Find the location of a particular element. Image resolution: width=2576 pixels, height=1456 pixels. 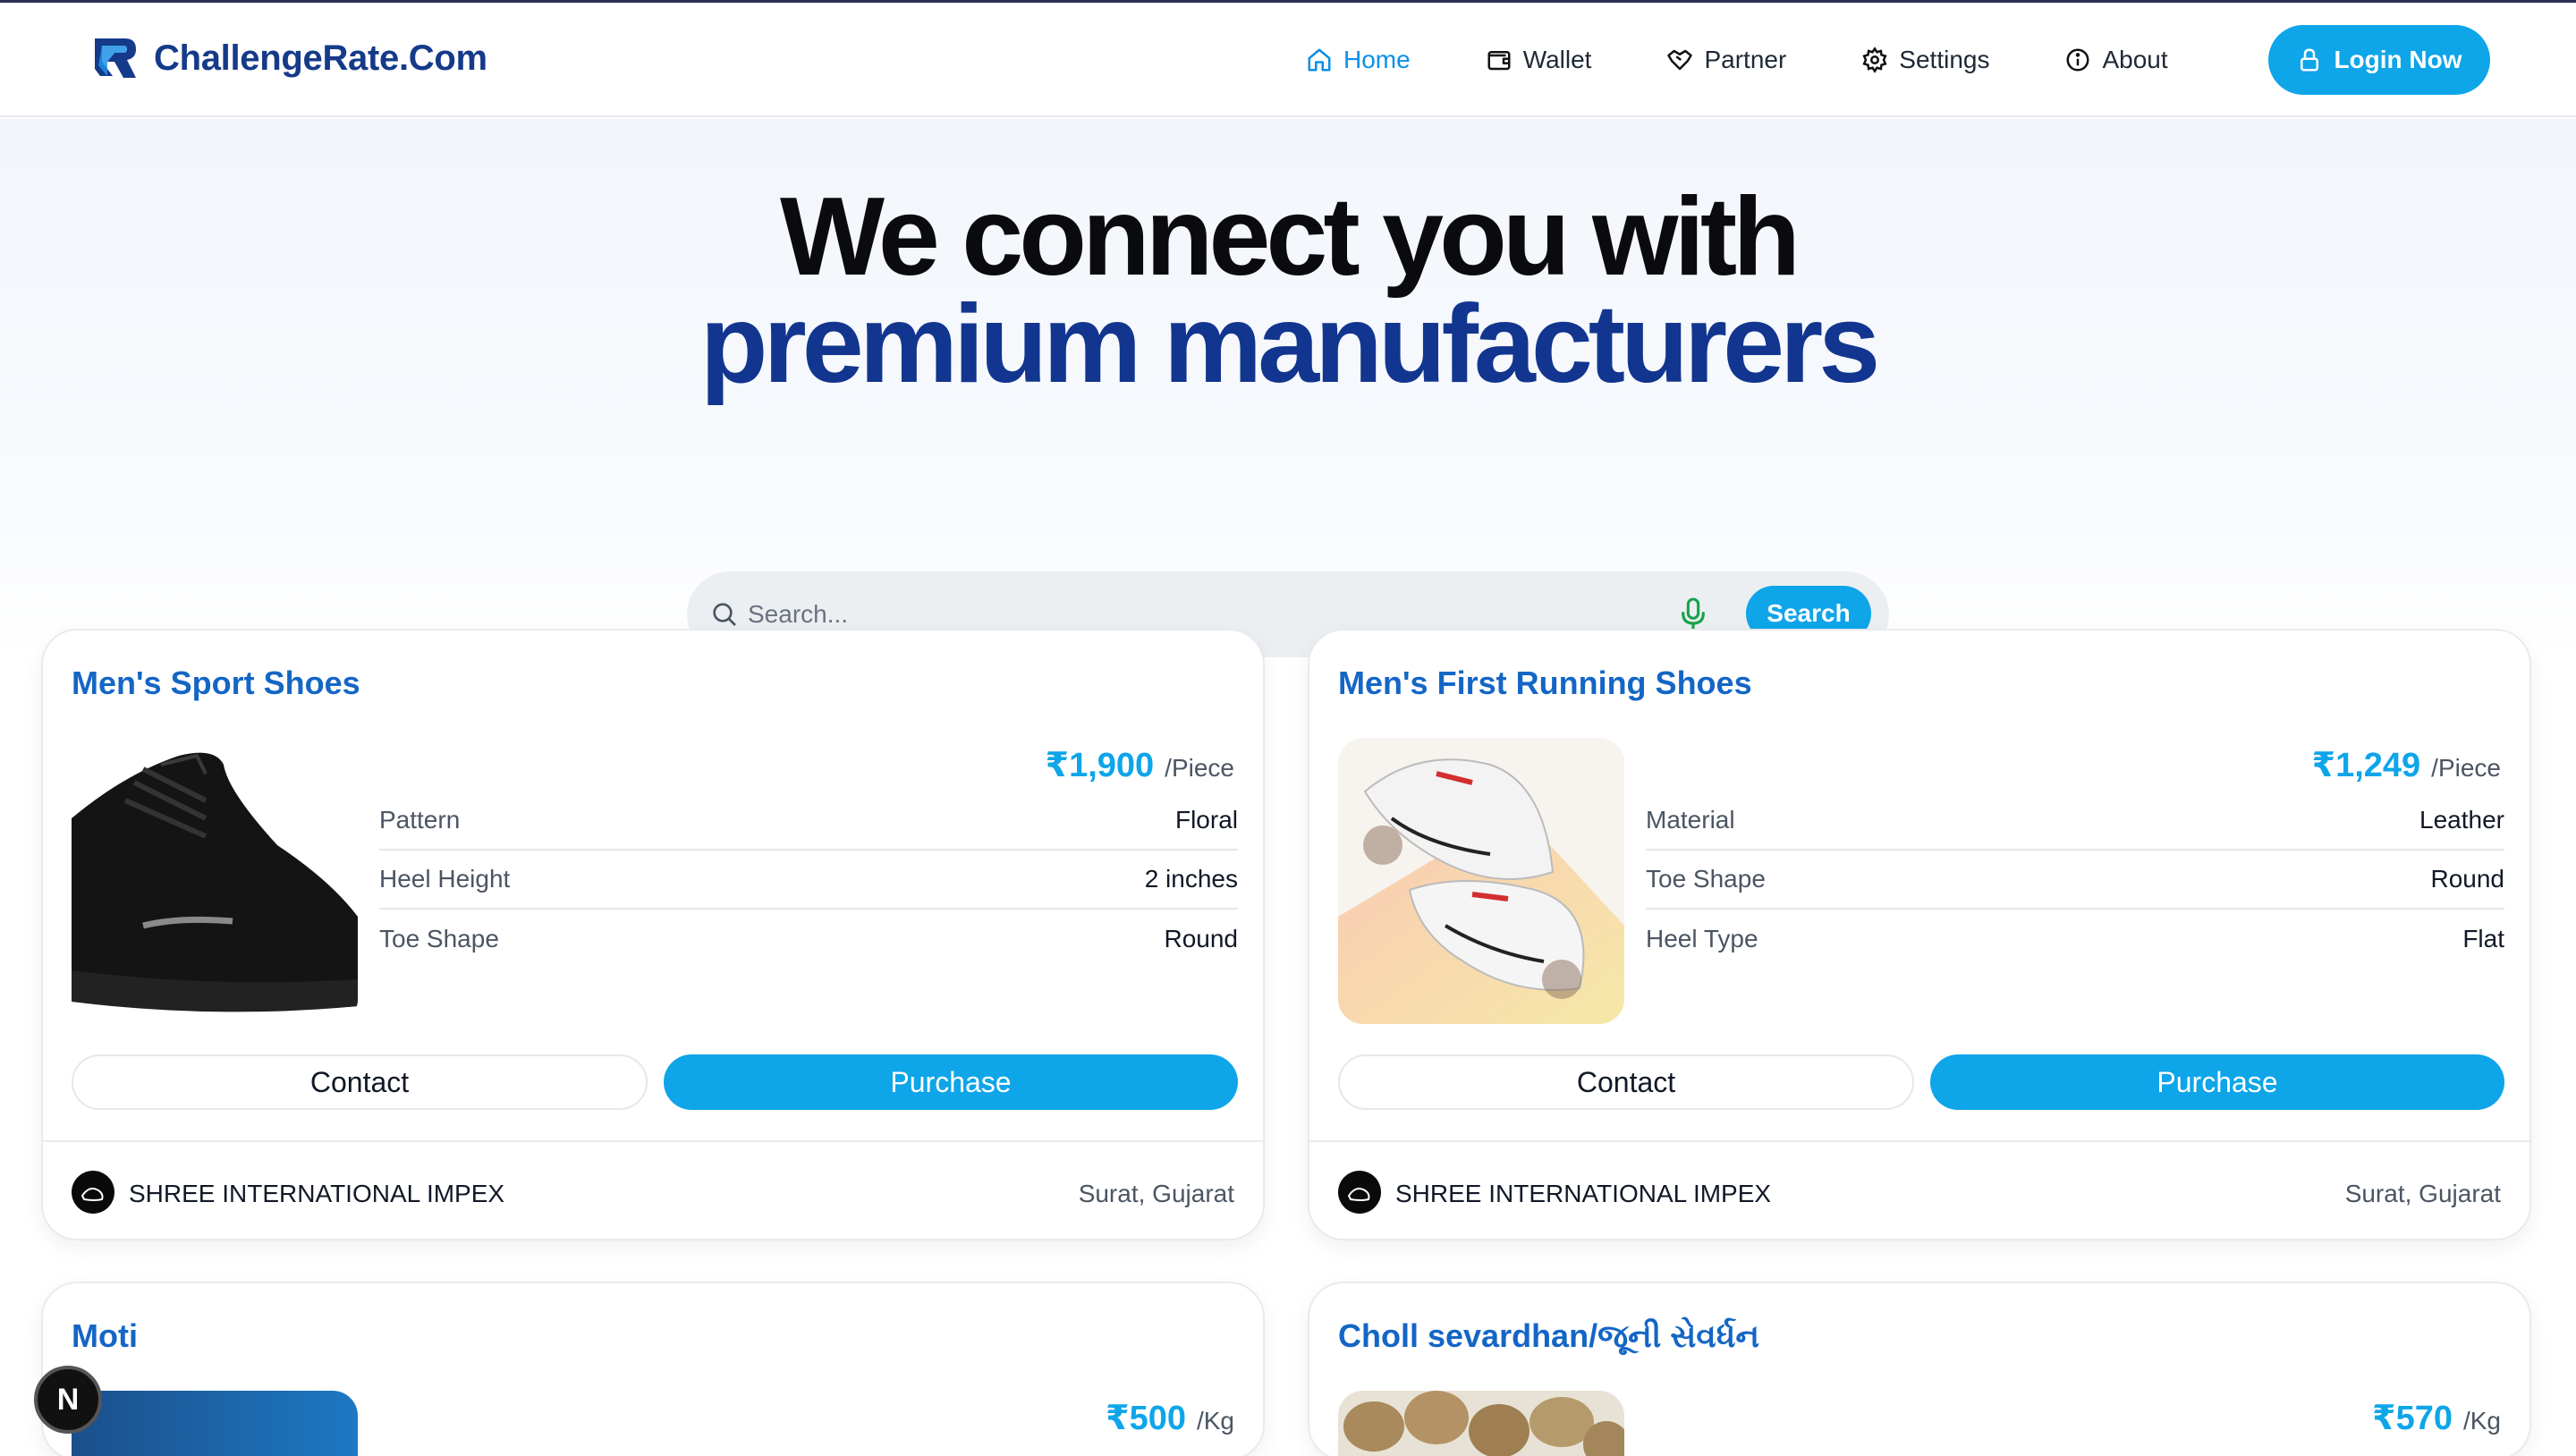

info-icon is located at coordinates (2077, 60).